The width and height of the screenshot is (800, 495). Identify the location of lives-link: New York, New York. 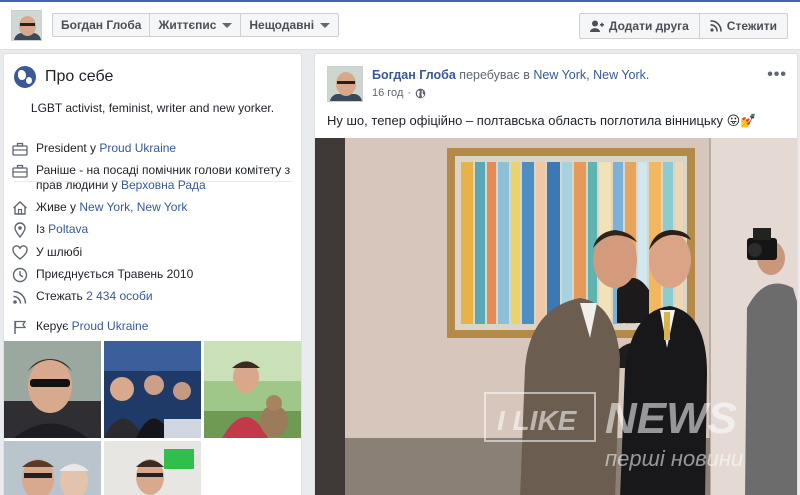
(133, 207).